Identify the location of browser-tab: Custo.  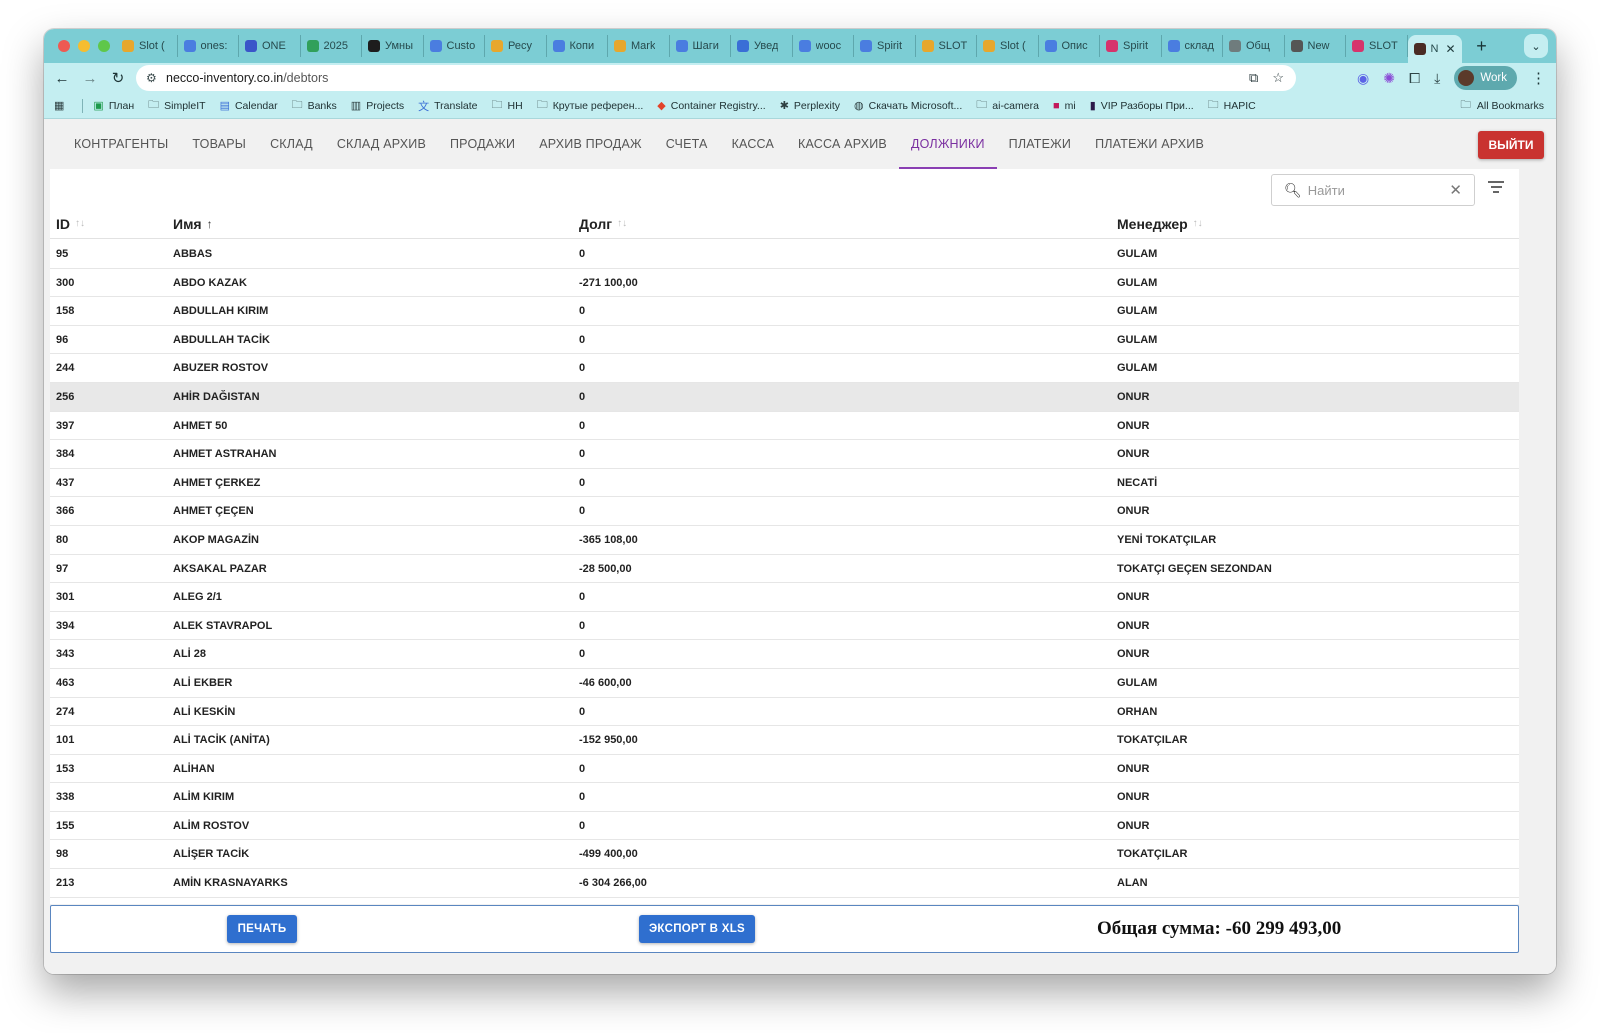
(454, 46).